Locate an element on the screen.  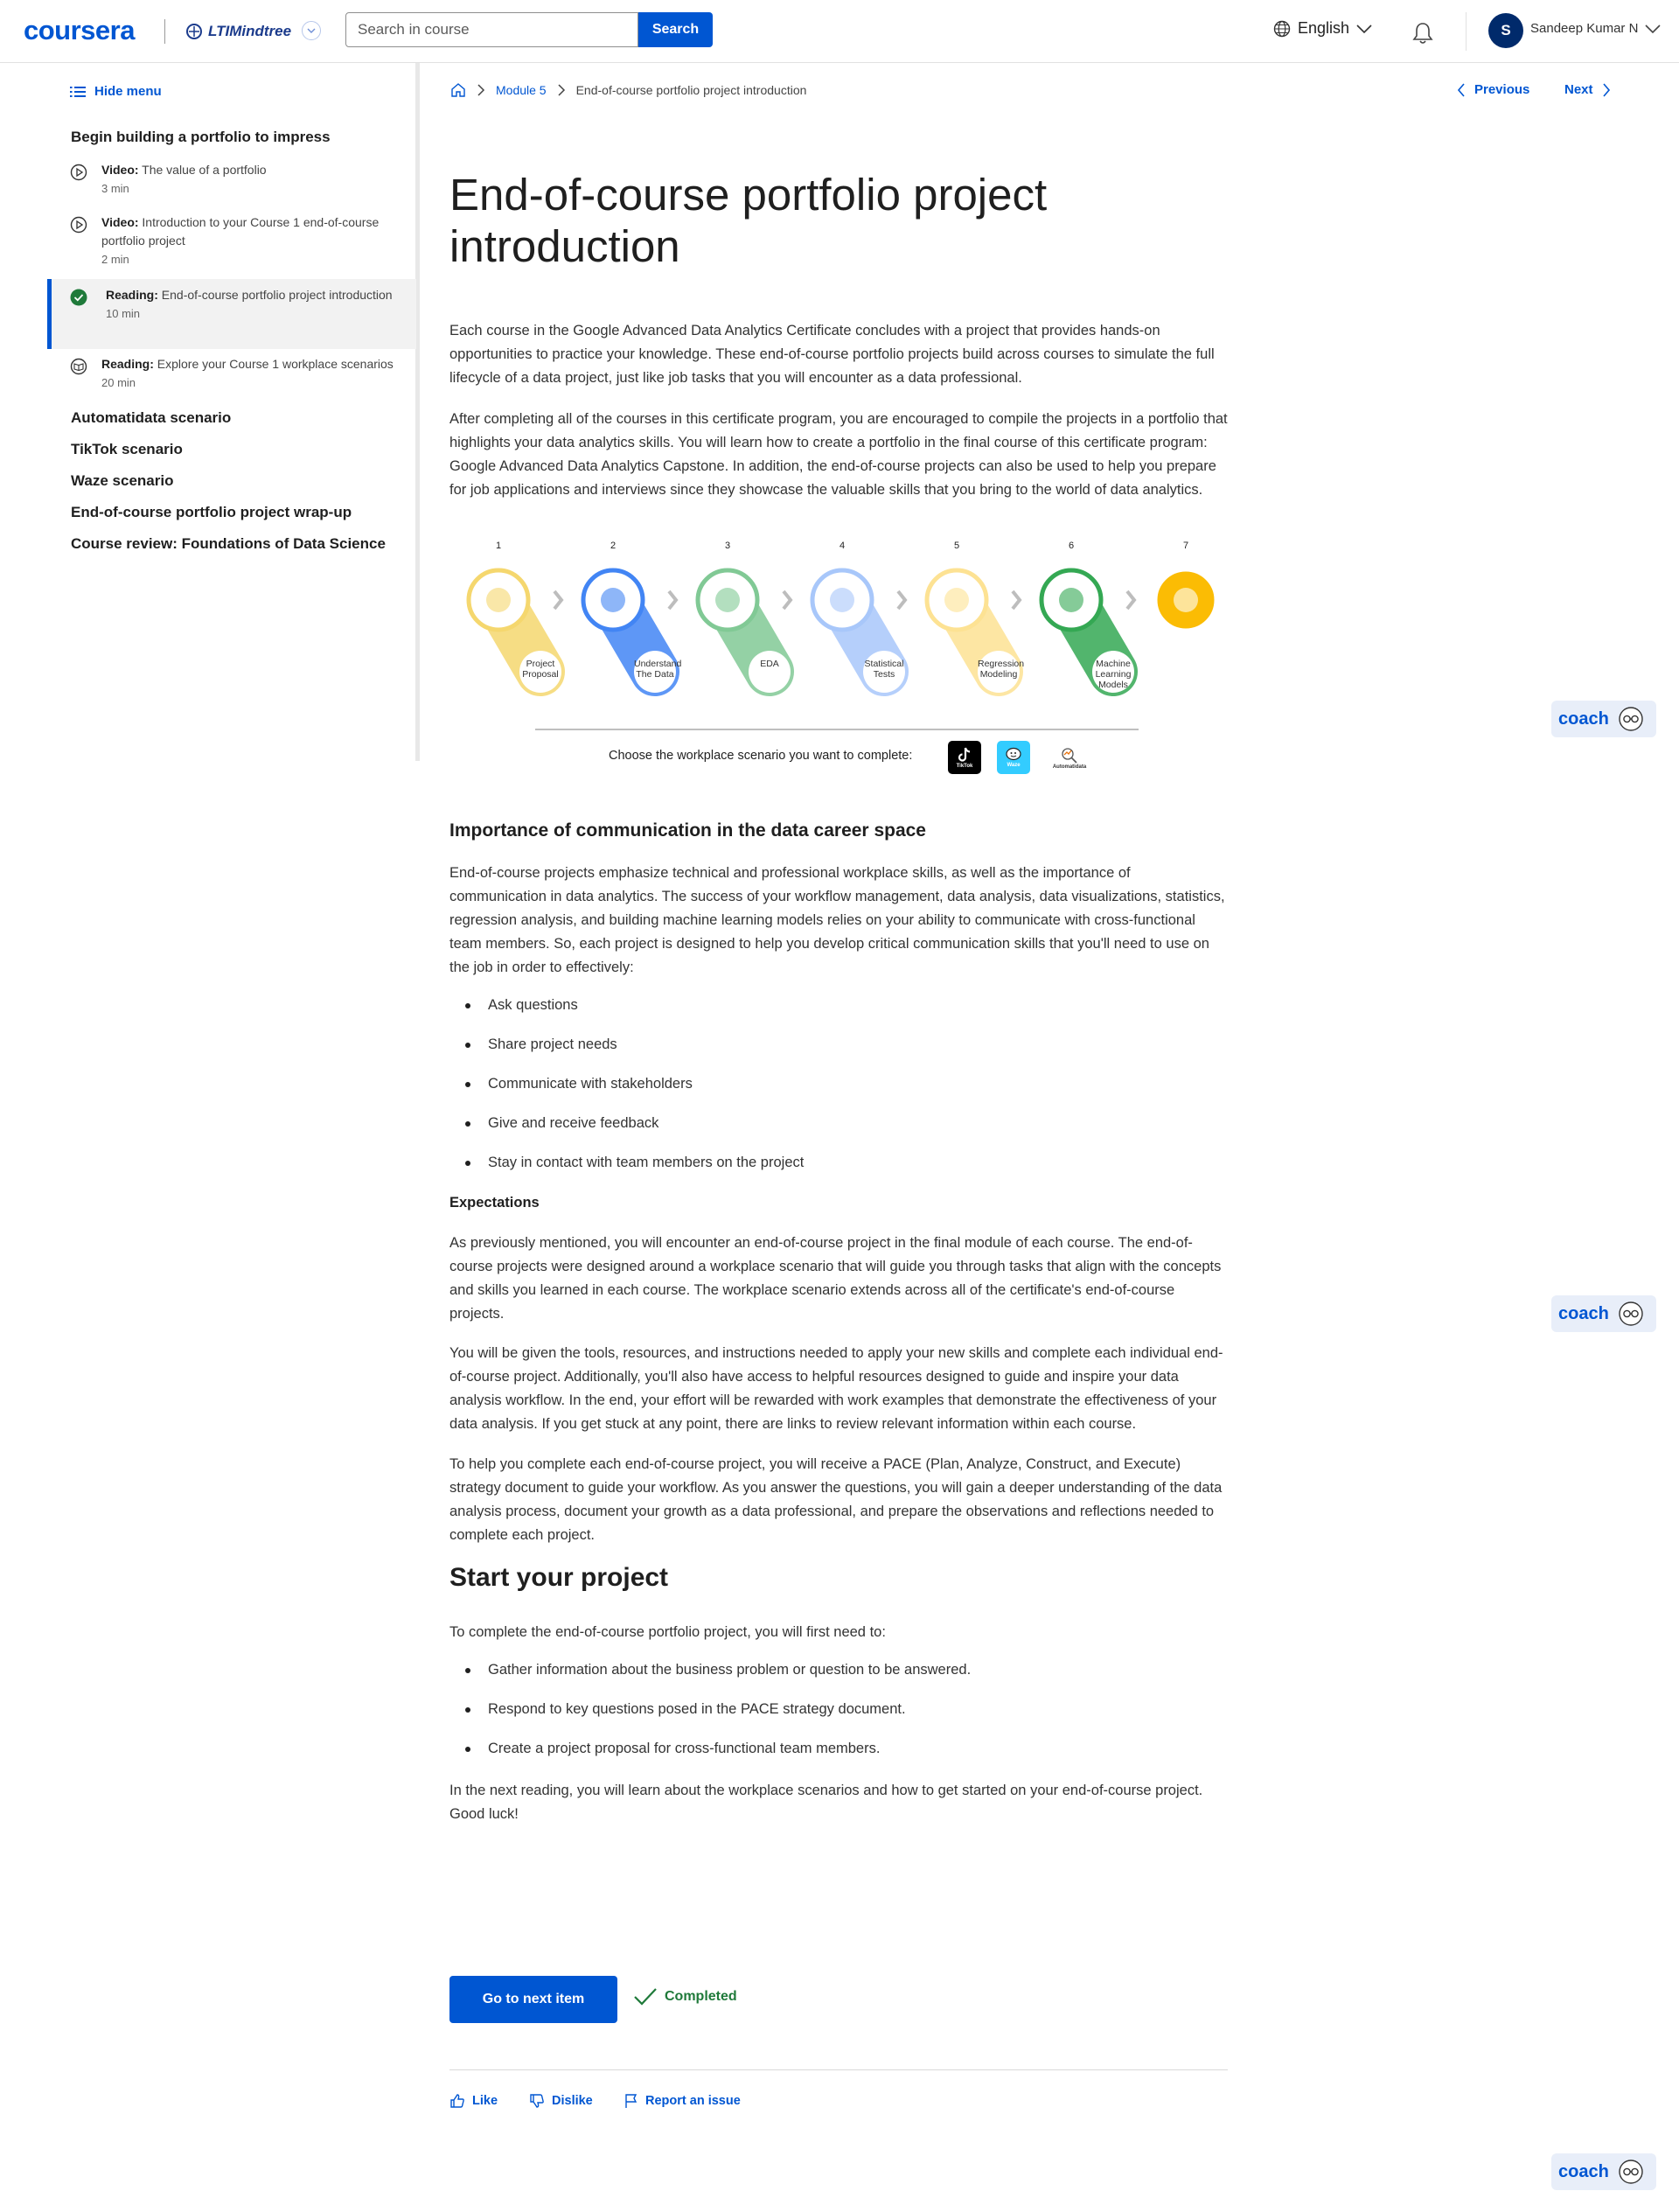
tiktok-icon: TikTok is located at coordinates (964, 757).